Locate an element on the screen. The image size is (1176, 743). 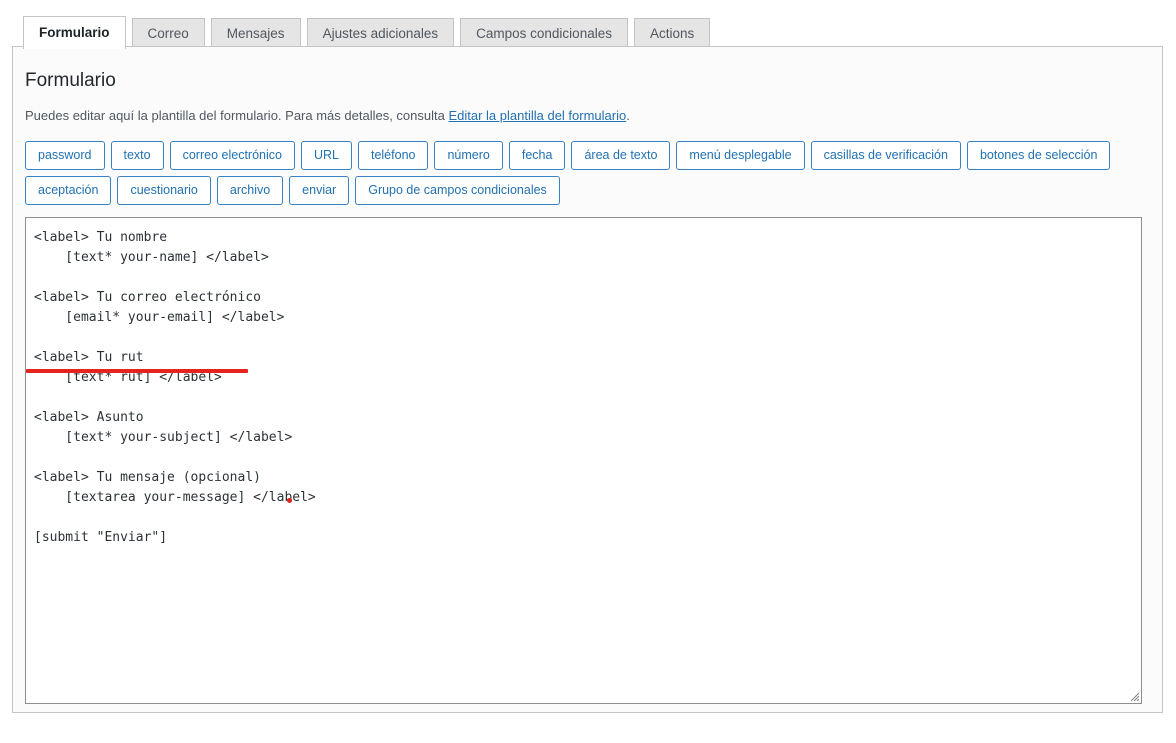
tag-button-aceptacion: aceptación is located at coordinates (68, 191).